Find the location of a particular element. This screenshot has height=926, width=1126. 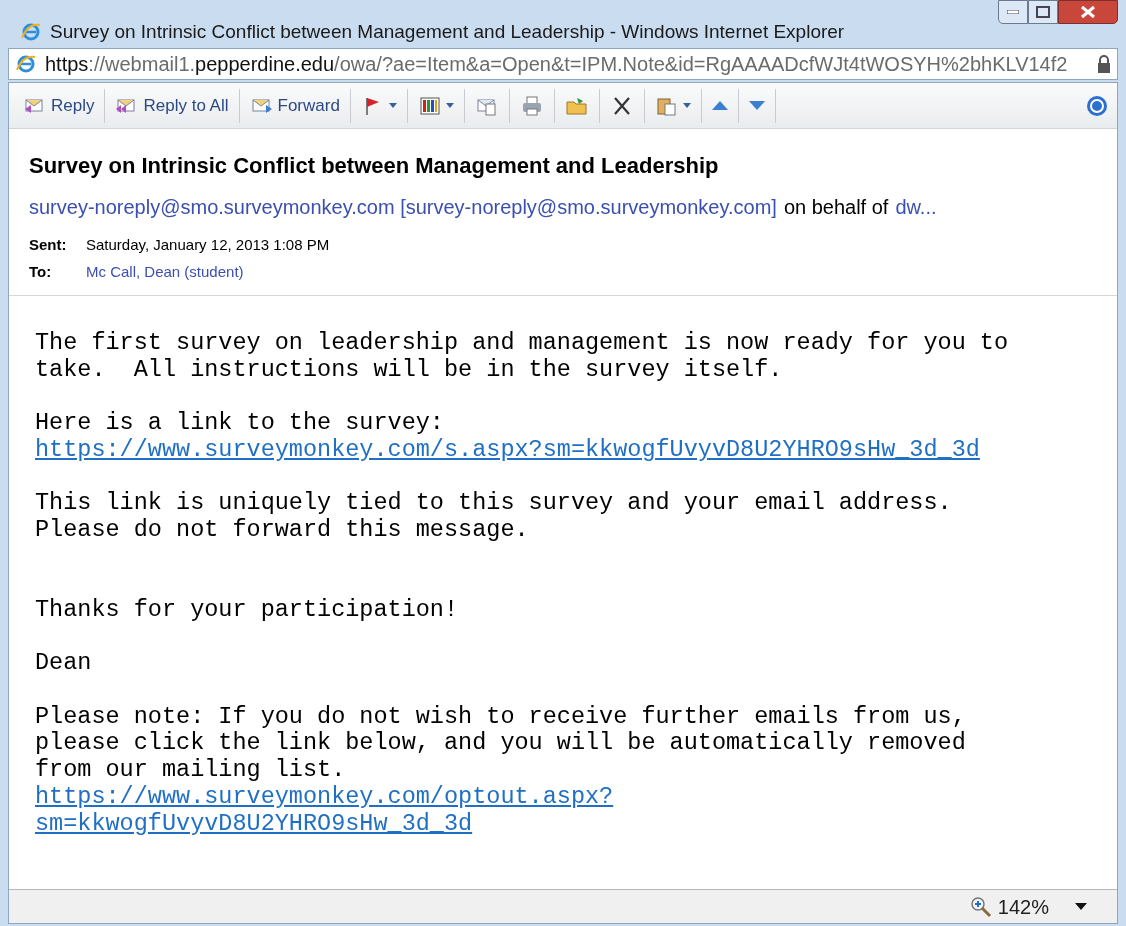

maximize-button is located at coordinates (1043, 12).